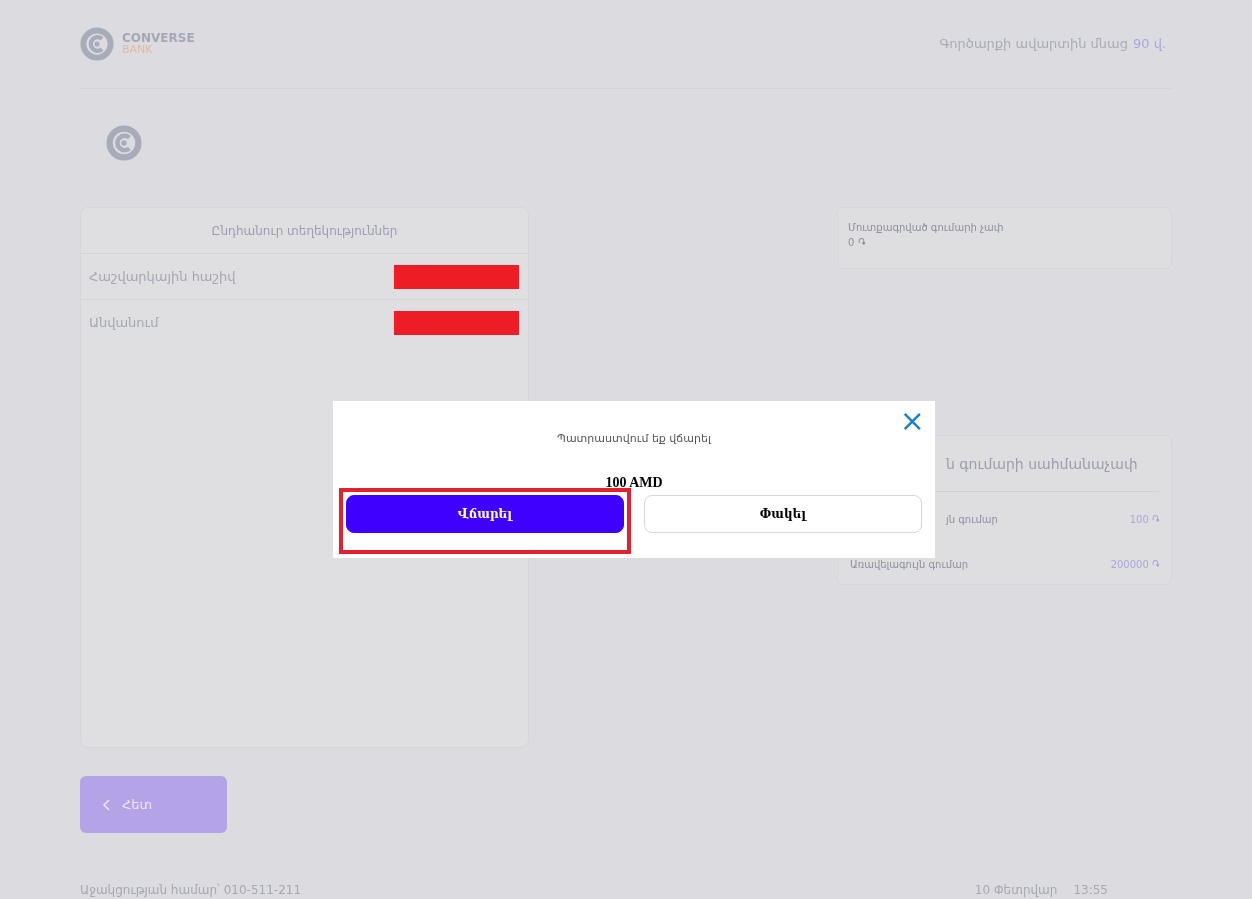  What do you see at coordinates (1134, 565) in the screenshot?
I see `limit-value: 200000 ֏` at bounding box center [1134, 565].